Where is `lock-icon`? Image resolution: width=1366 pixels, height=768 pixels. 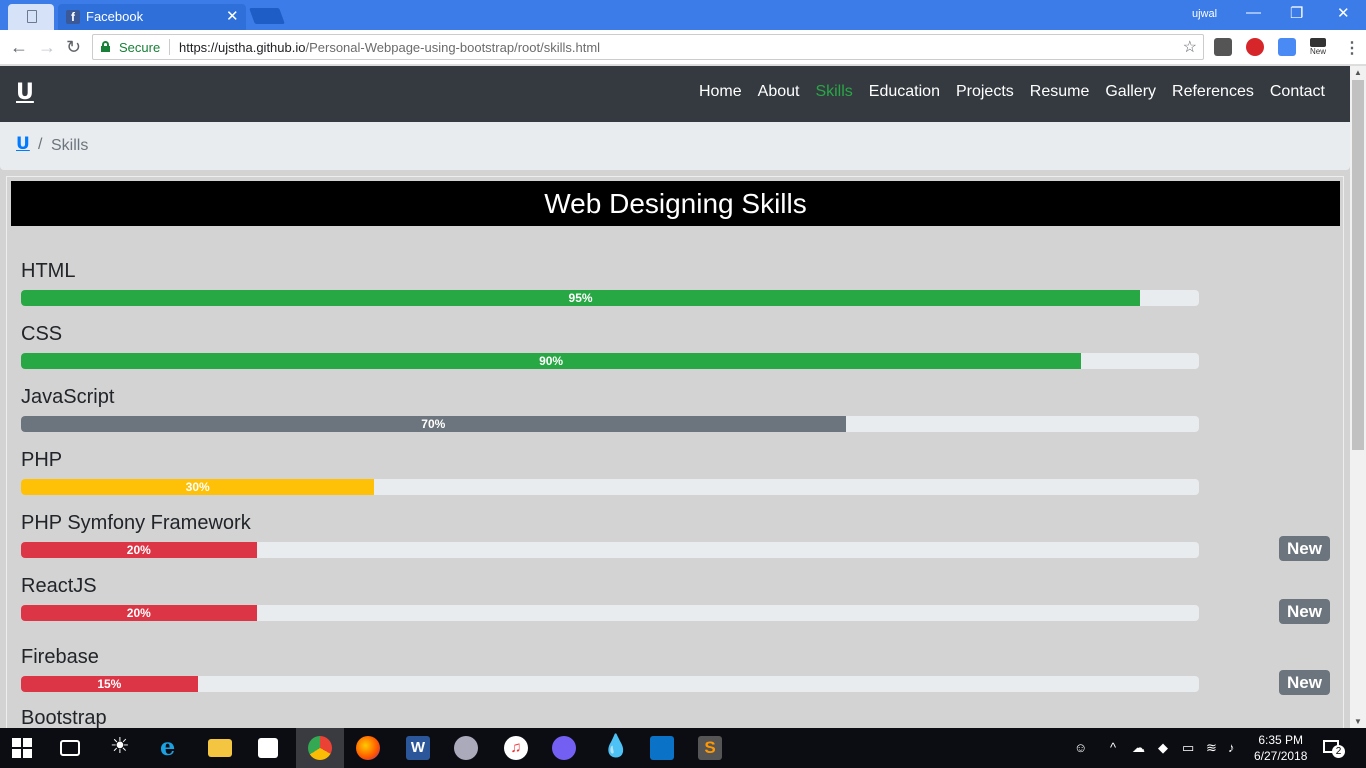
lock-icon is located at coordinates (105, 46).